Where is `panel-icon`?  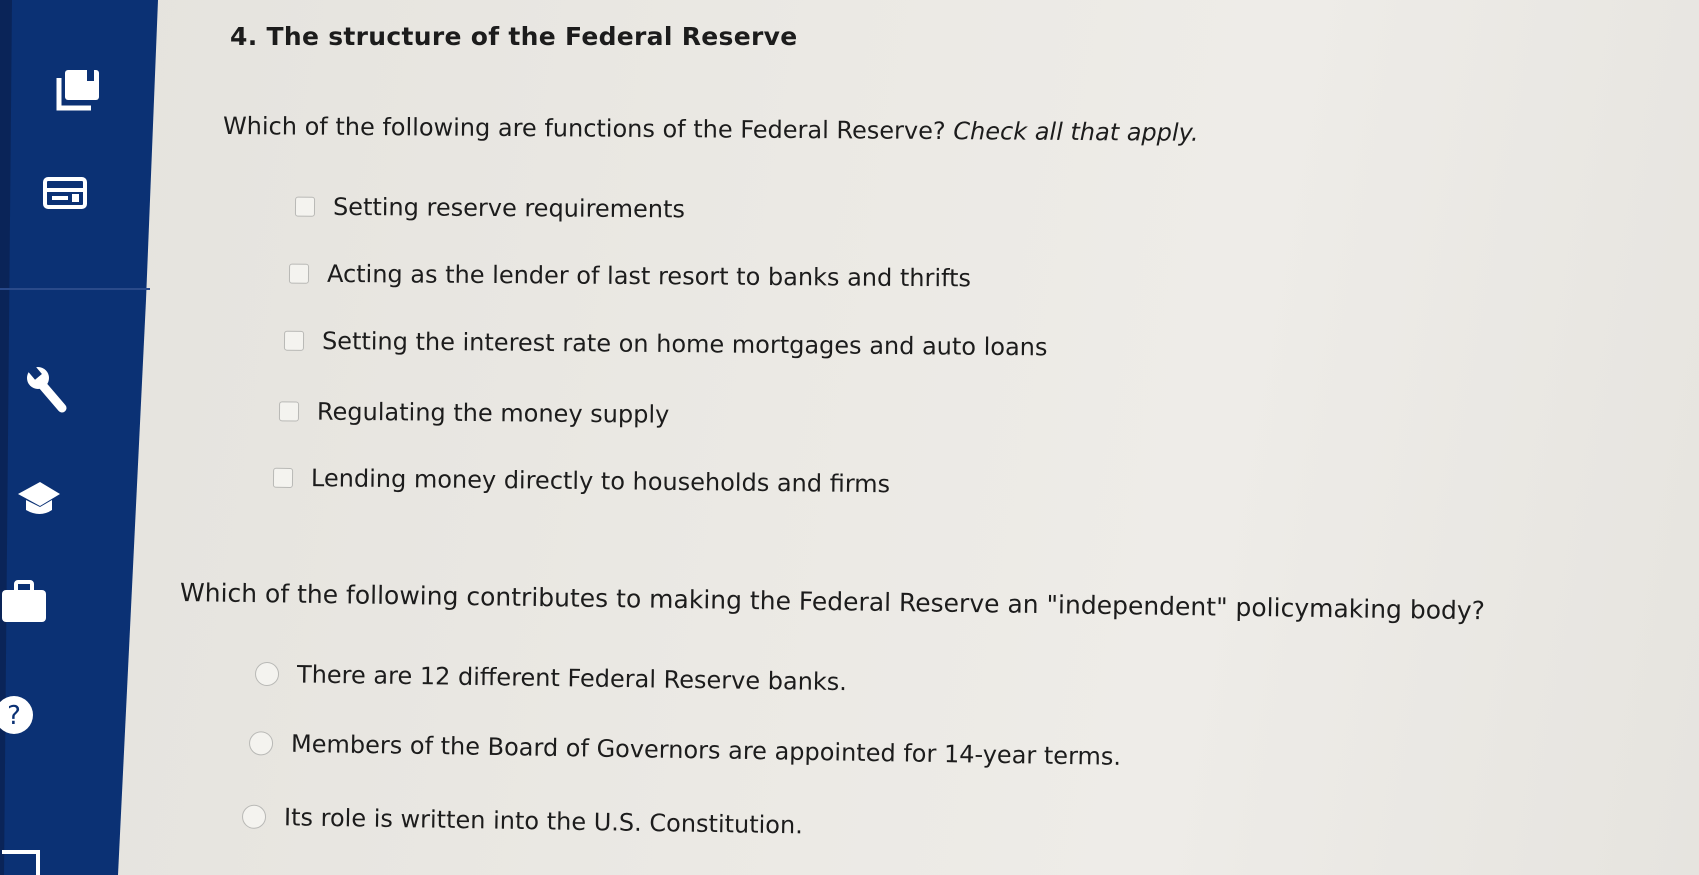
panel-icon is located at coordinates (22, 861).